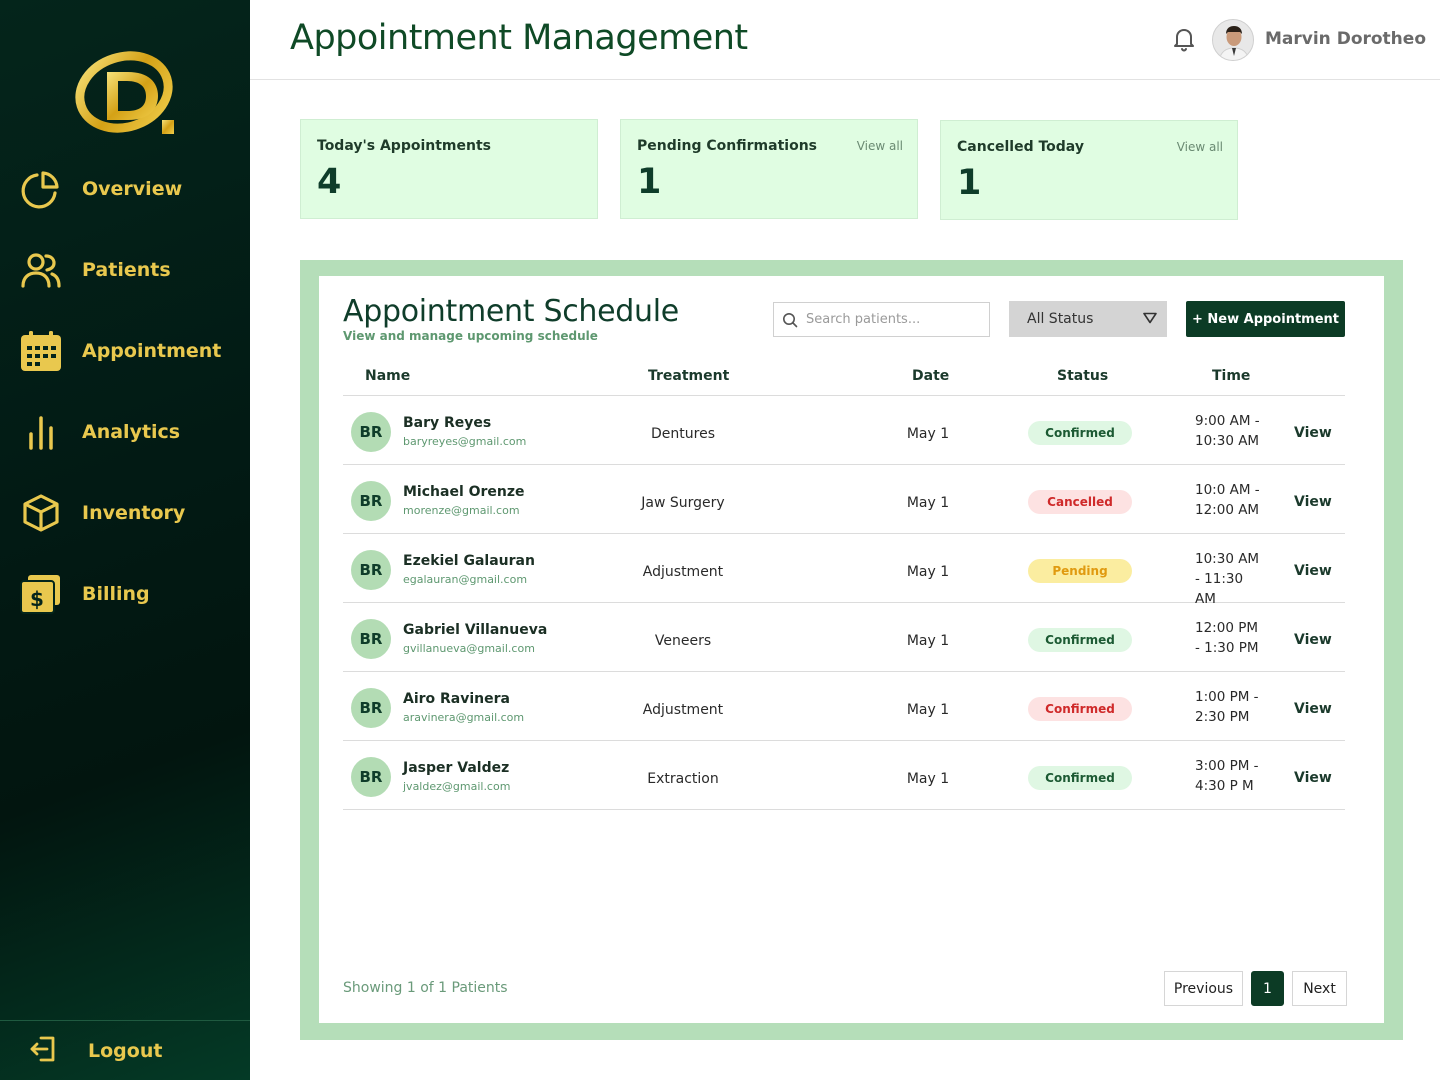  What do you see at coordinates (329, 182) in the screenshot?
I see `stat-value: 4` at bounding box center [329, 182].